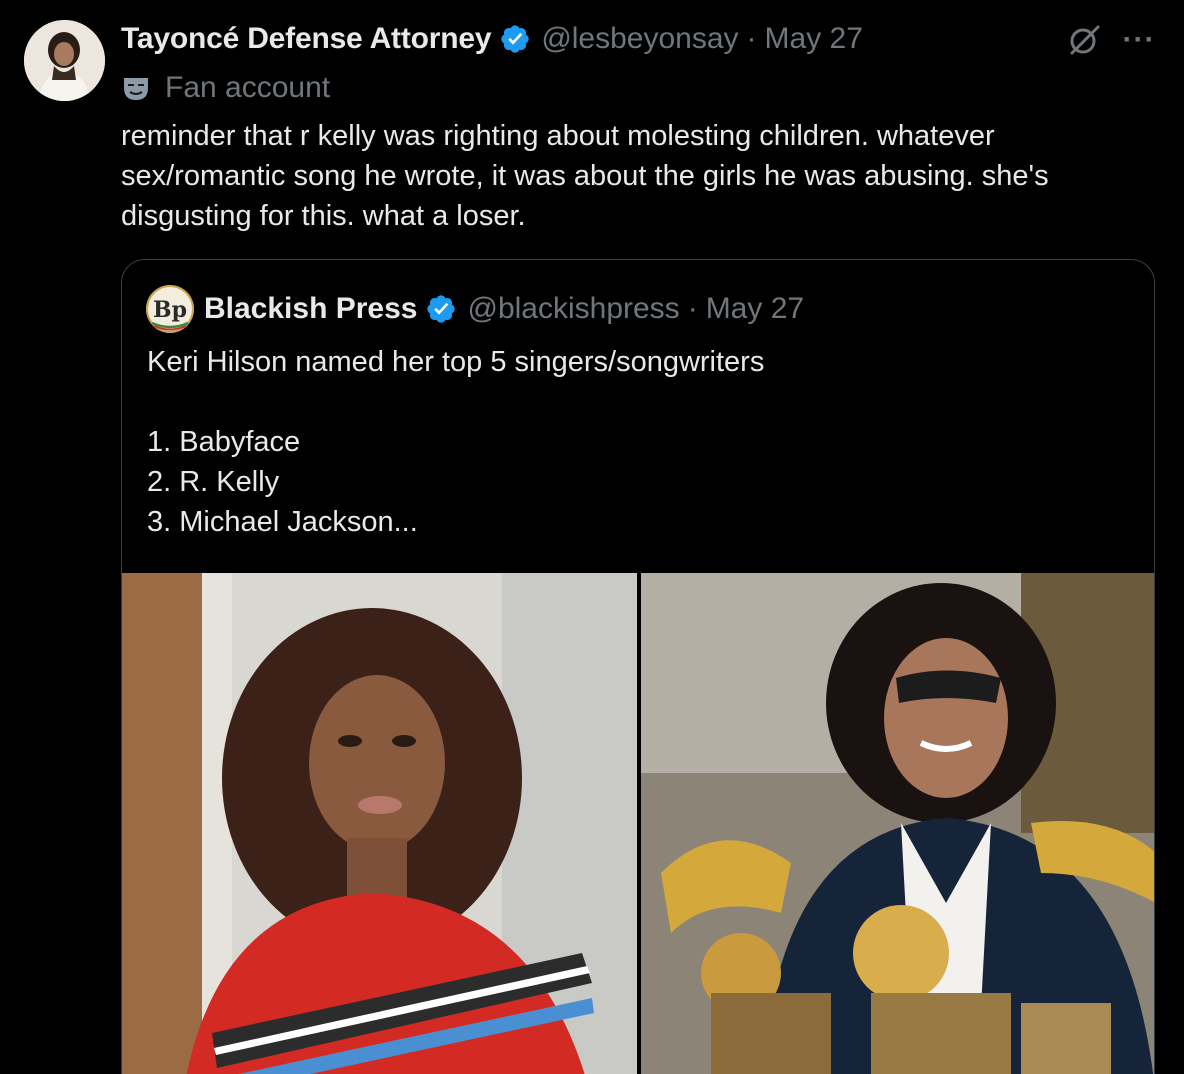  Describe the element at coordinates (310, 309) in the screenshot. I see `quoted-author-display-name: Blackish Press` at that location.